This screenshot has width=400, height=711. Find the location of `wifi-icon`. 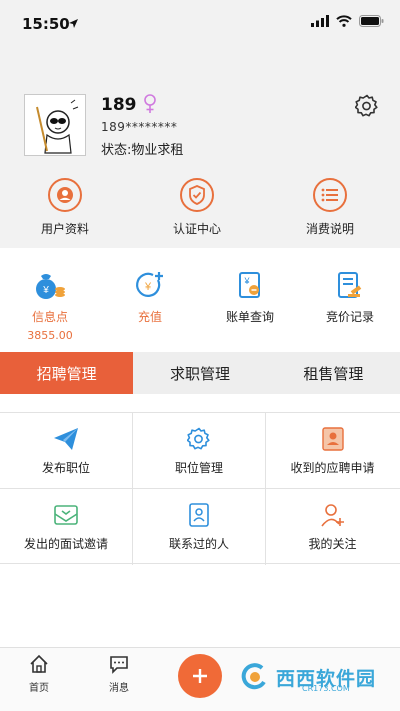

wifi-icon is located at coordinates (344, 21).